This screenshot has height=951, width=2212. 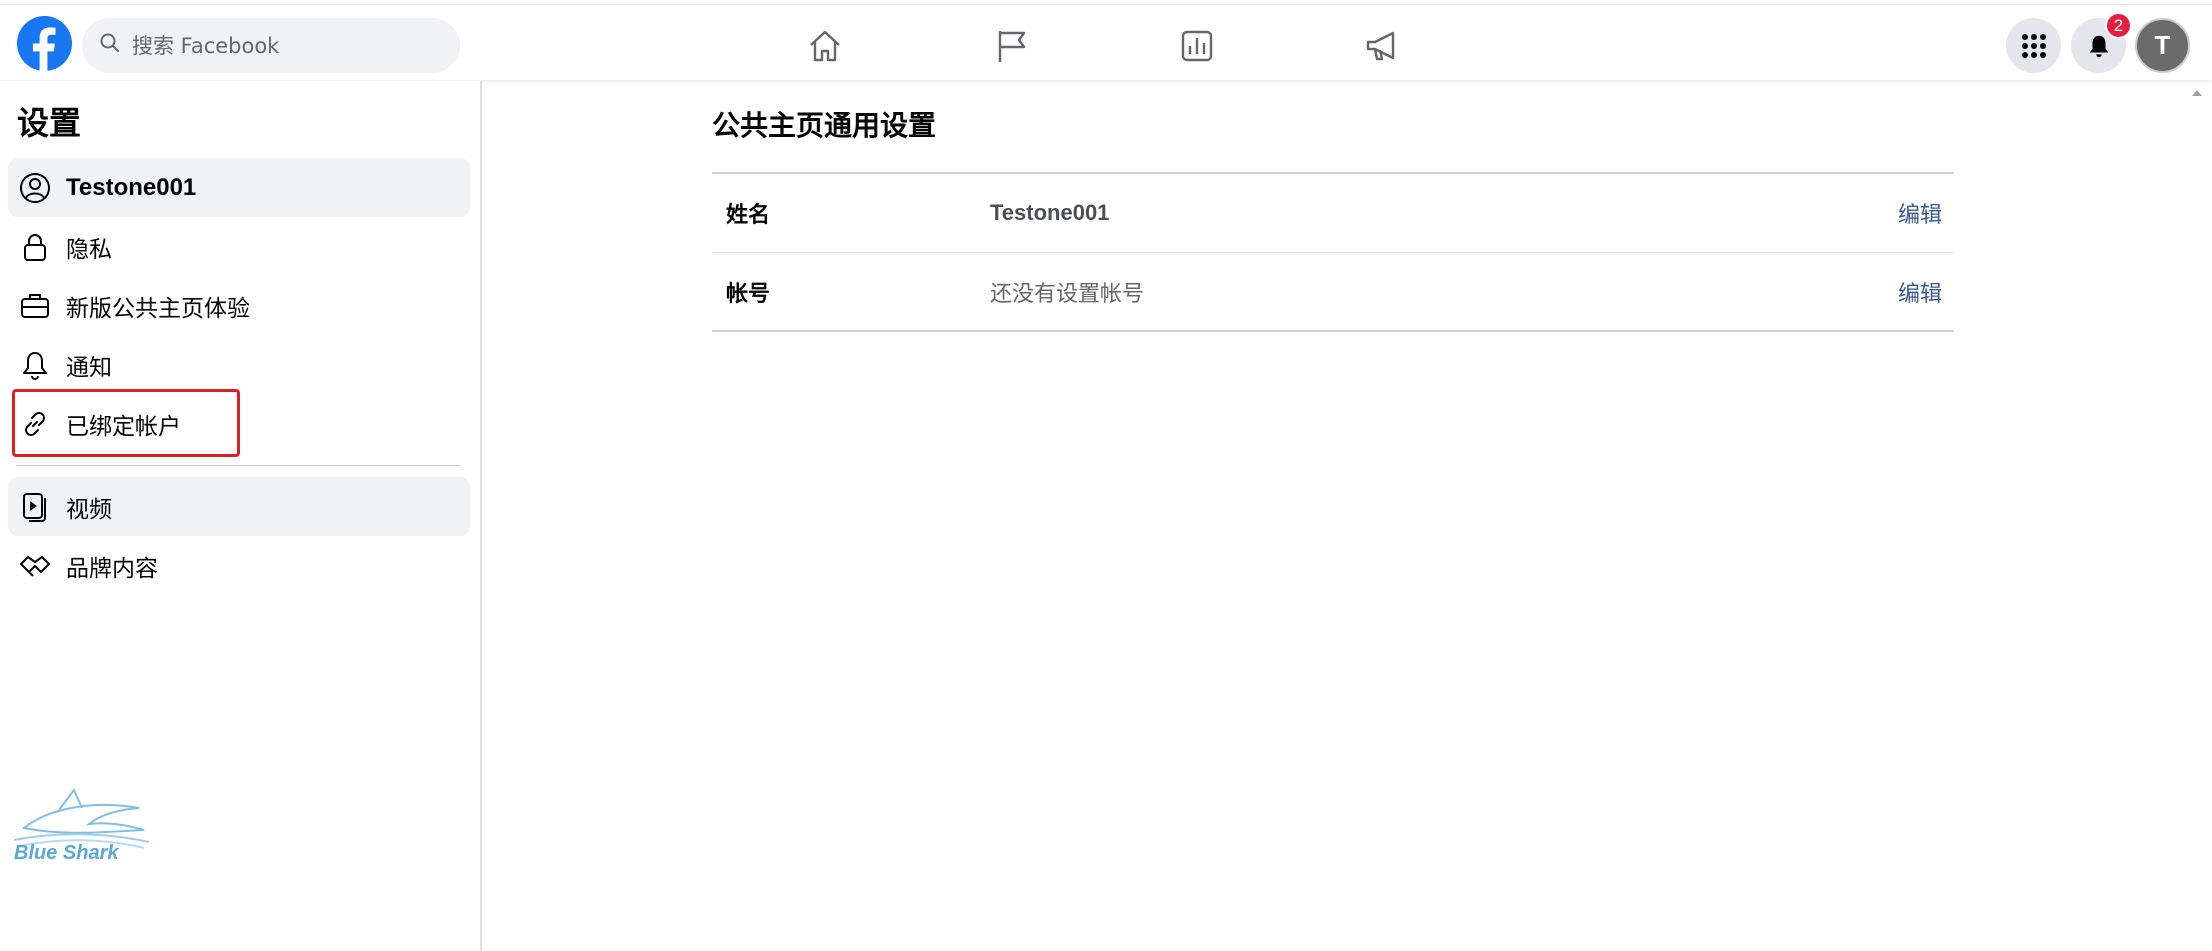 What do you see at coordinates (89, 367) in the screenshot?
I see `sidebar-item-label: 通知` at bounding box center [89, 367].